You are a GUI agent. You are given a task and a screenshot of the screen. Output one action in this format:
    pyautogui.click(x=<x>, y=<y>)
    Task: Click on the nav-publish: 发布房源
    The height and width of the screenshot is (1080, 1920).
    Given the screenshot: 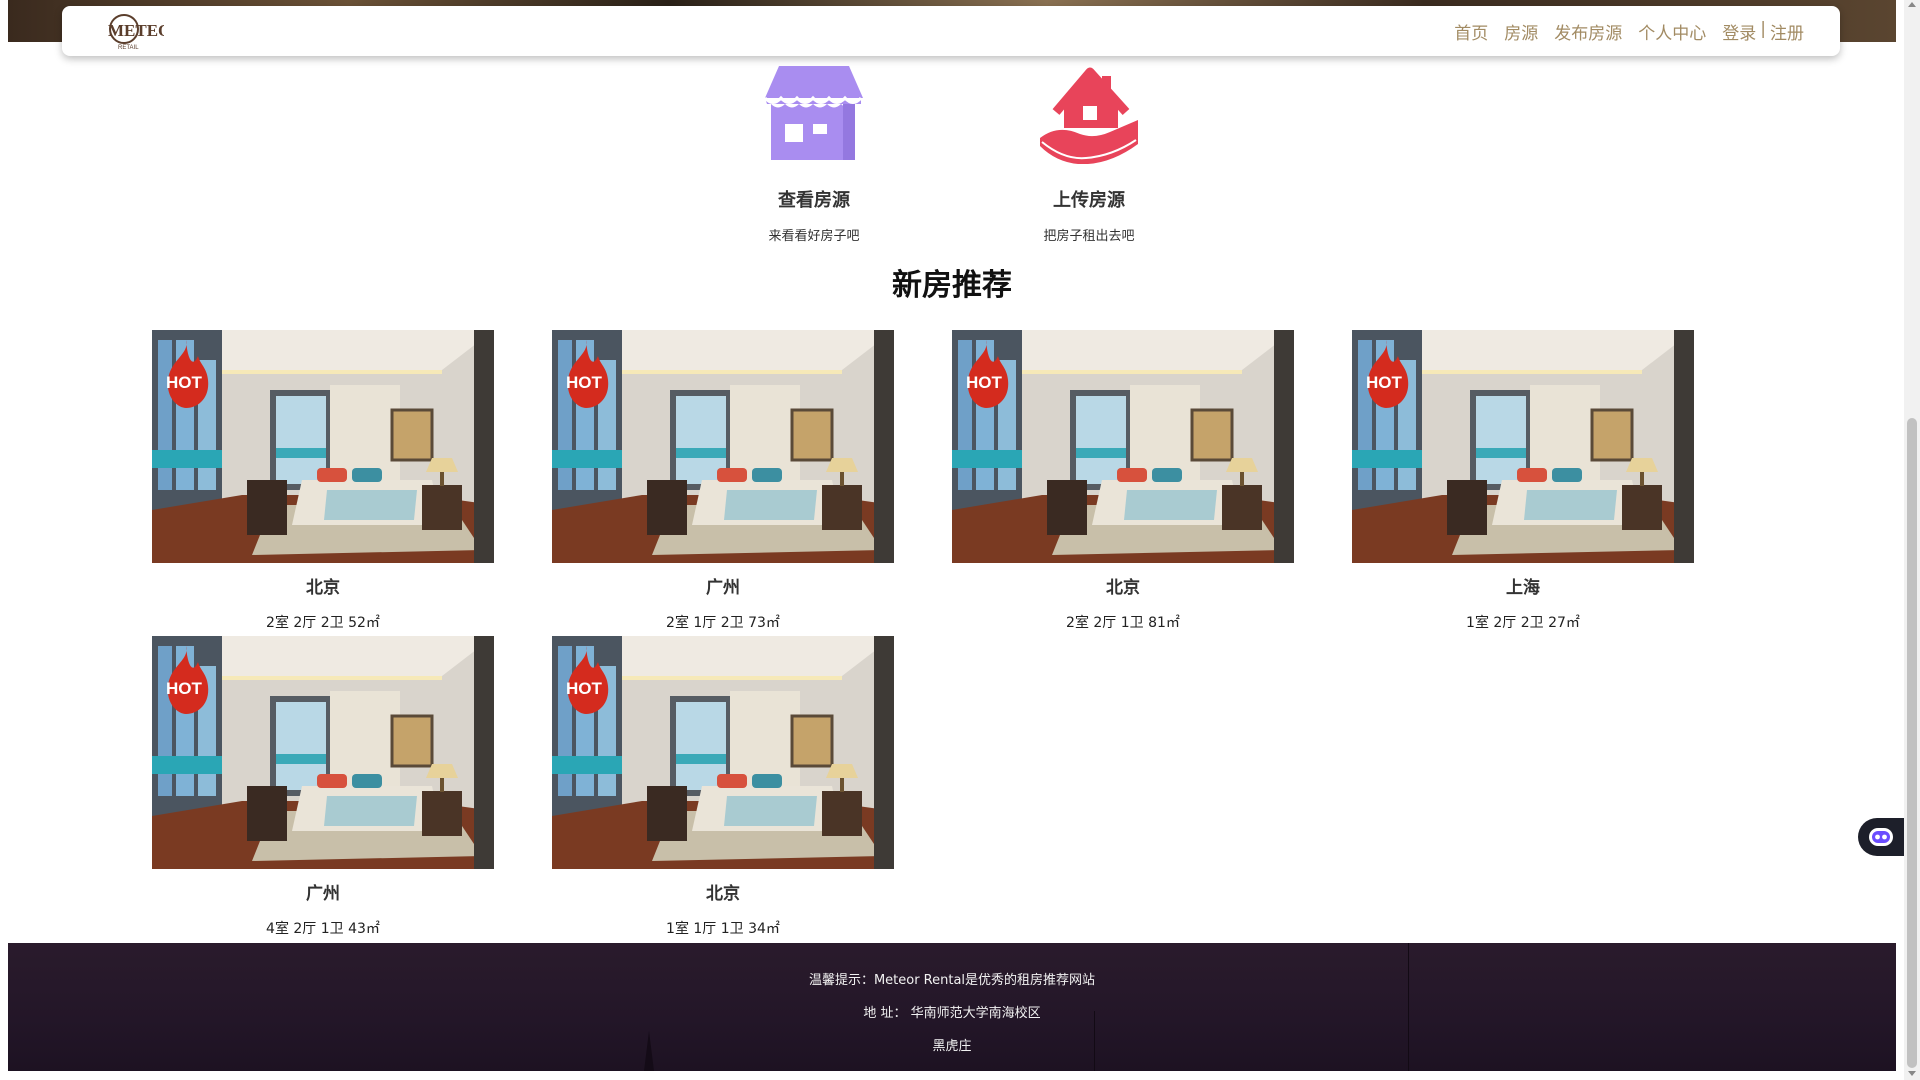 What is the action you would take?
    pyautogui.click(x=1588, y=31)
    